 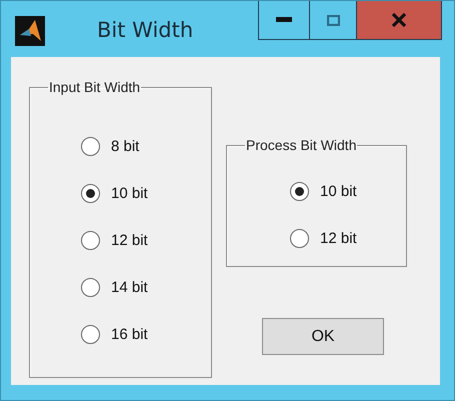 What do you see at coordinates (129, 287) in the screenshot?
I see `radio-label: 14 bit` at bounding box center [129, 287].